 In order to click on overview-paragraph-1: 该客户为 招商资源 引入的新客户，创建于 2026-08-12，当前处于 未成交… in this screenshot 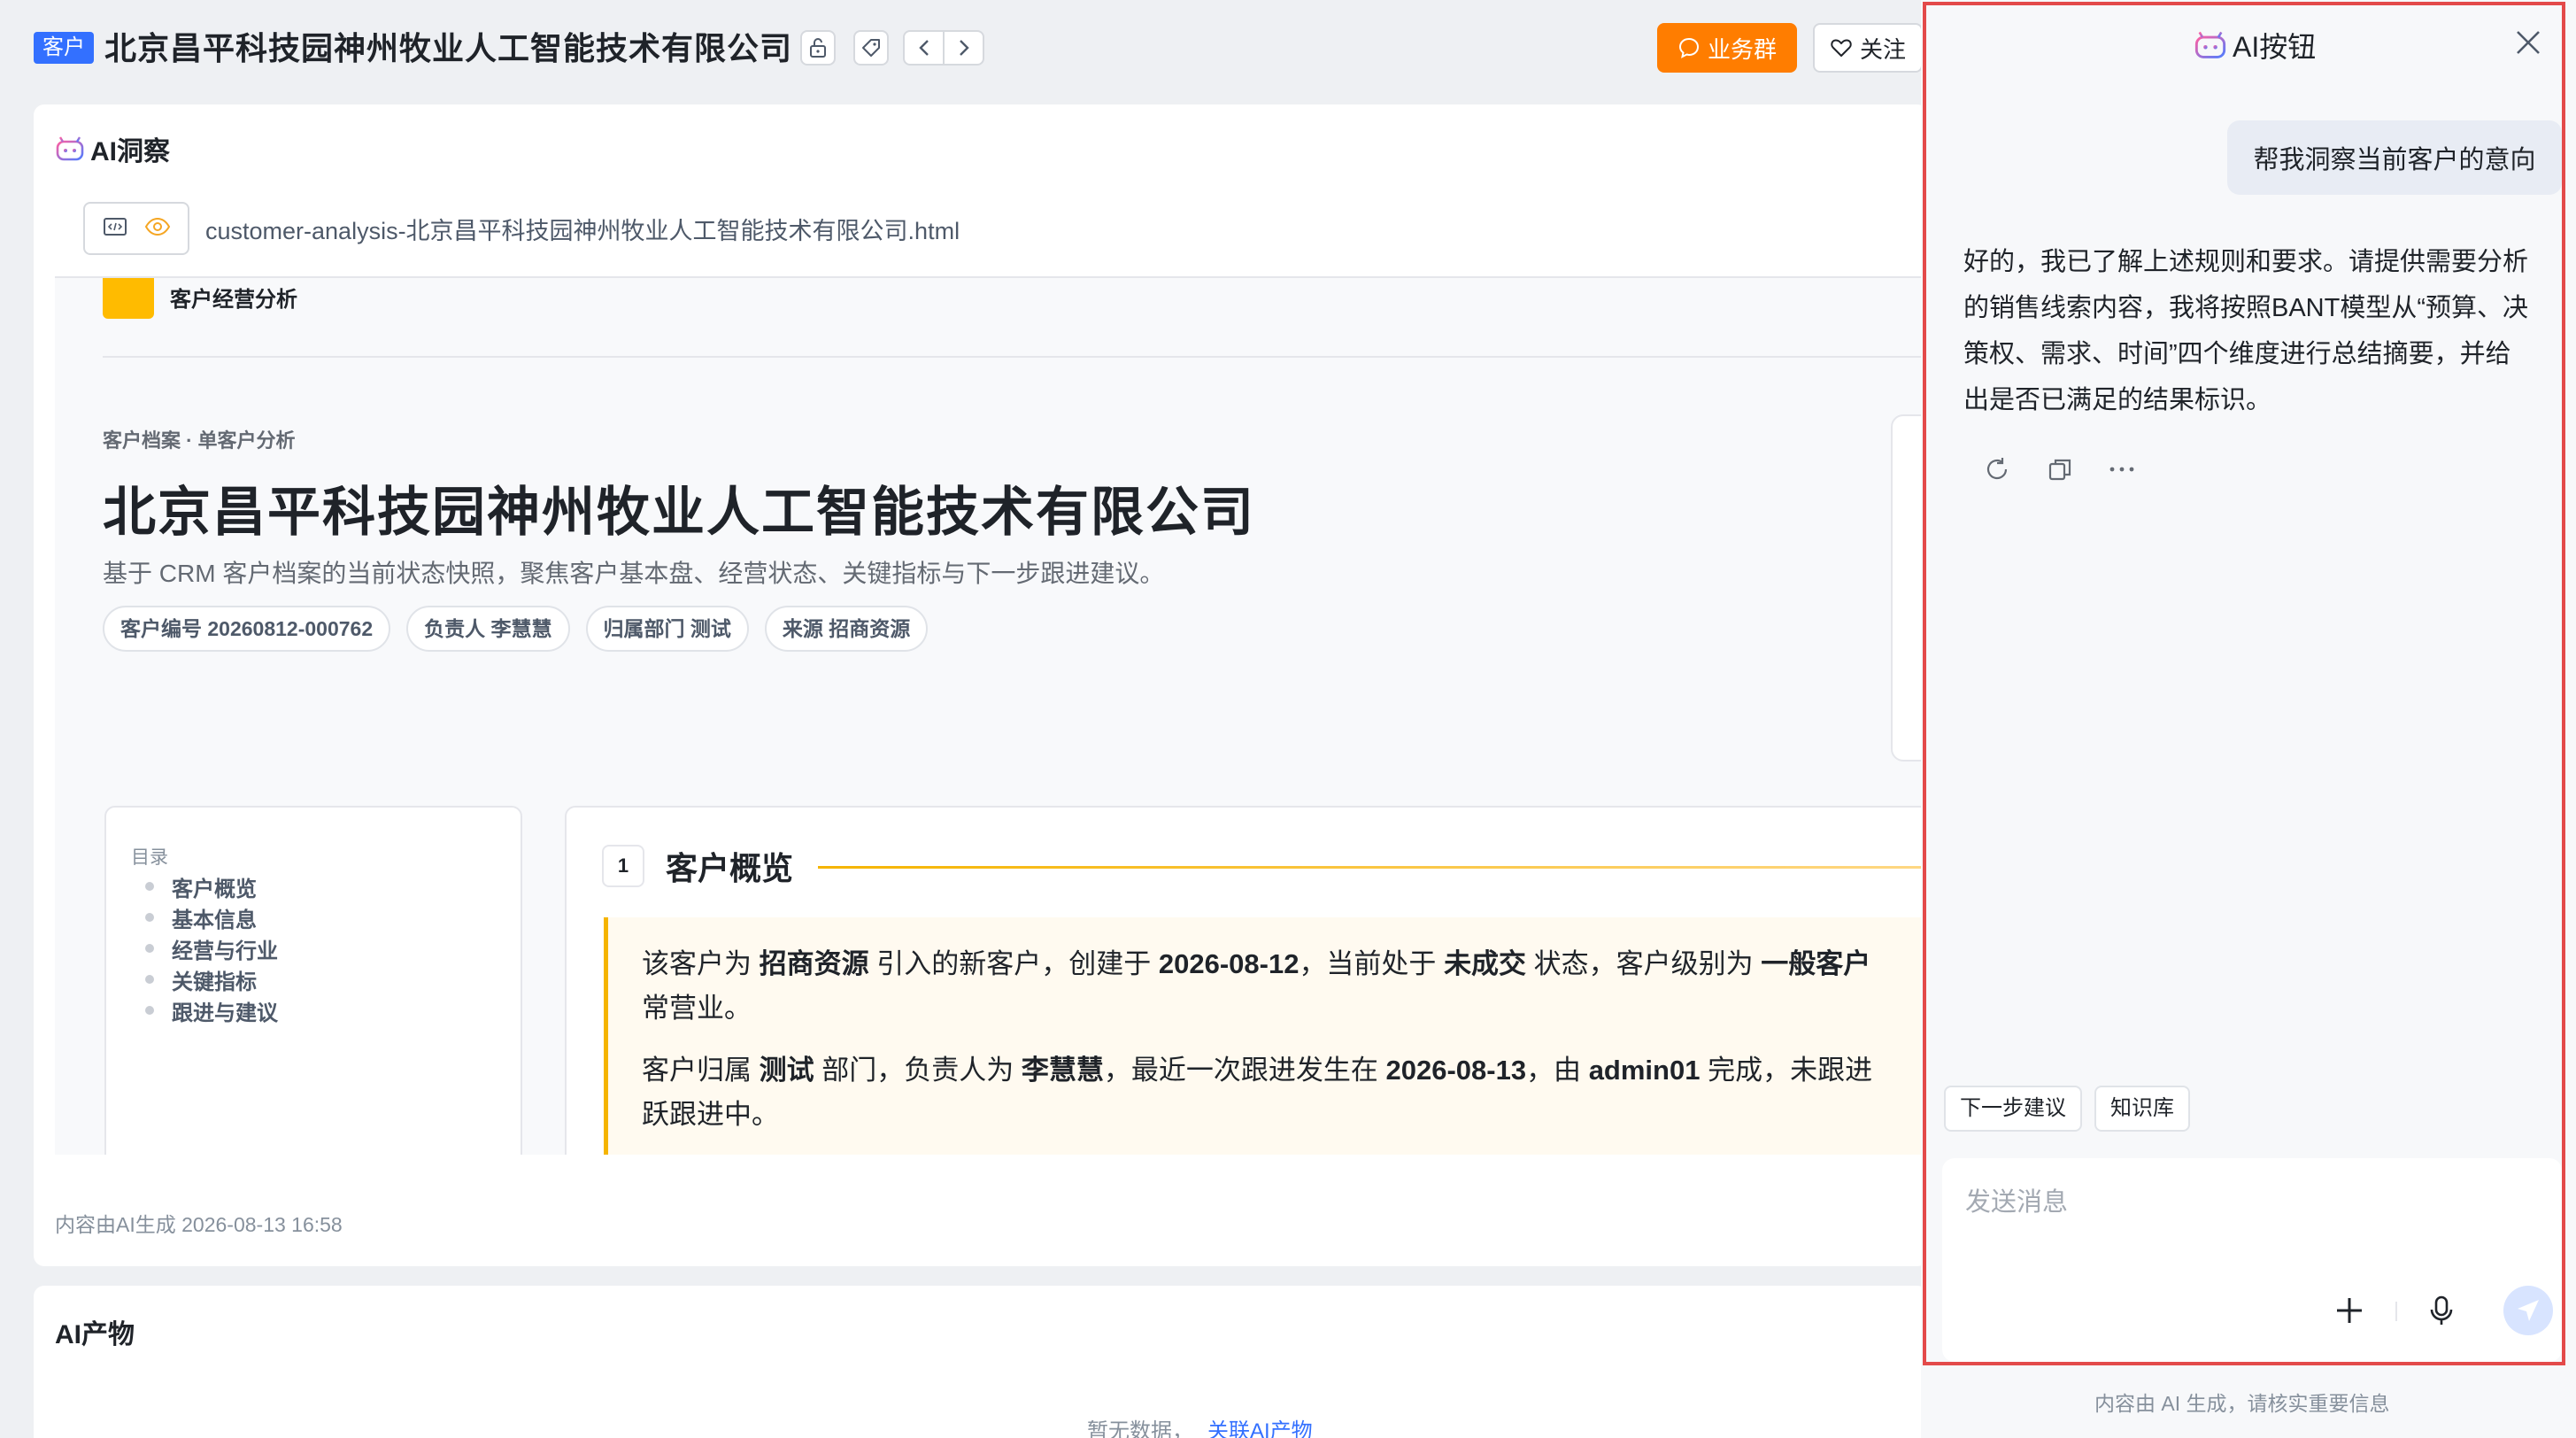, I will do `click(1256, 986)`.